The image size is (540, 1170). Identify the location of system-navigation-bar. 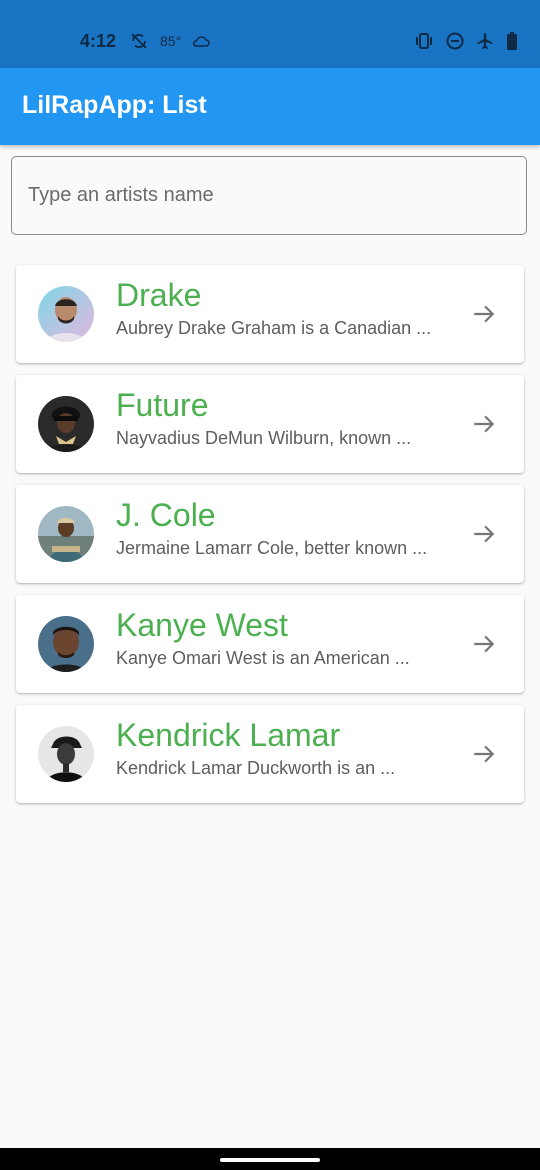
(270, 1159).